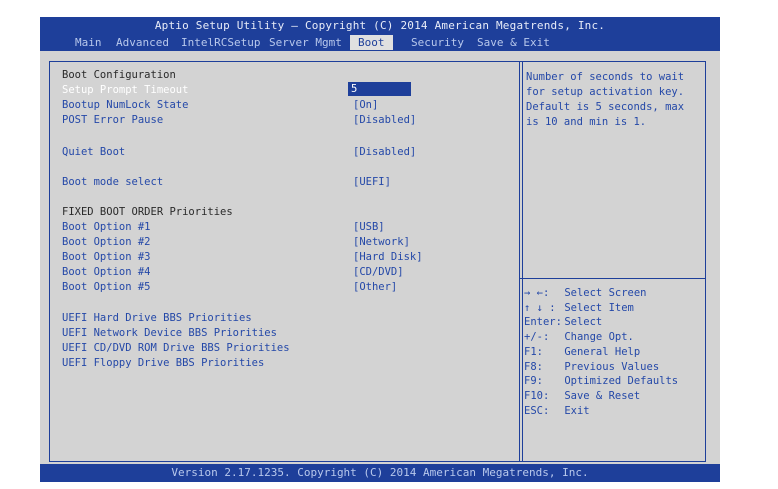 The image size is (778, 489). What do you see at coordinates (533, 381) in the screenshot?
I see `key-label: F9:` at bounding box center [533, 381].